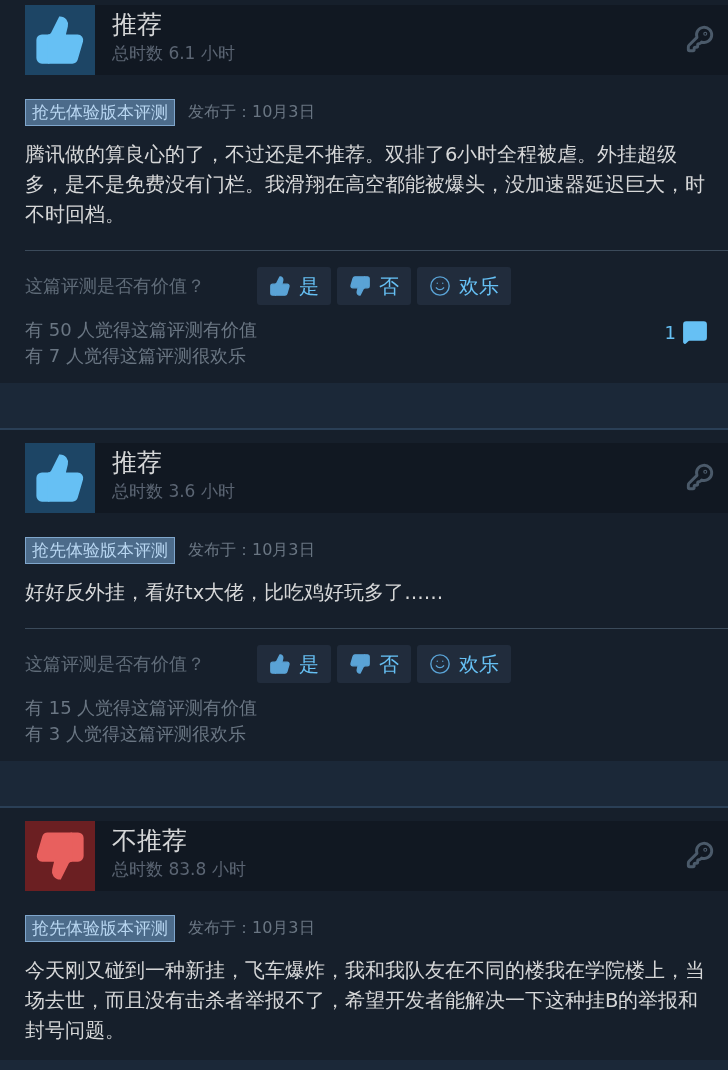  What do you see at coordinates (179, 869) in the screenshot?
I see `playtime-text: 总时数 83.8 小时` at bounding box center [179, 869].